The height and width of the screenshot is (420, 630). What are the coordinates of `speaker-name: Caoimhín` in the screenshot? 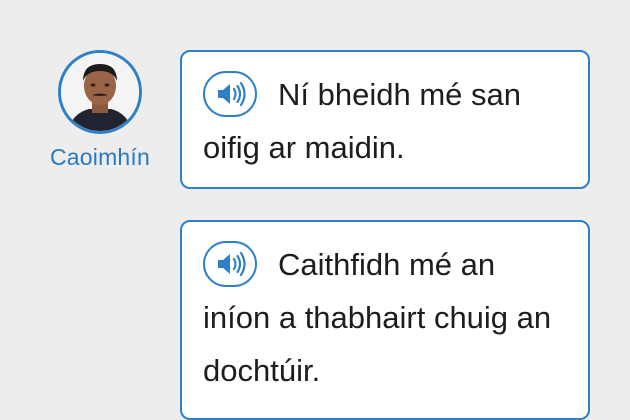 It's located at (100, 157).